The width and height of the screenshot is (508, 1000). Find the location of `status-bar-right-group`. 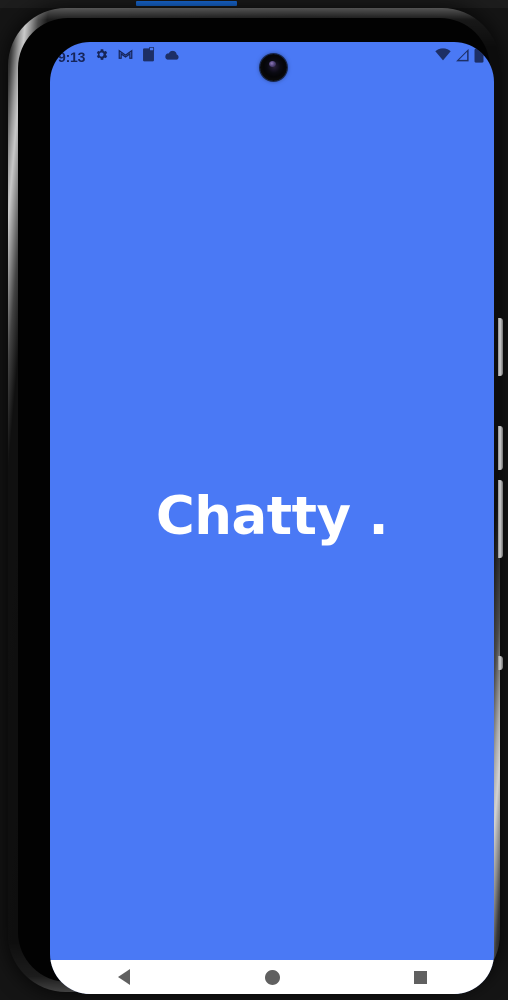

status-bar-right-group is located at coordinates (459, 57).